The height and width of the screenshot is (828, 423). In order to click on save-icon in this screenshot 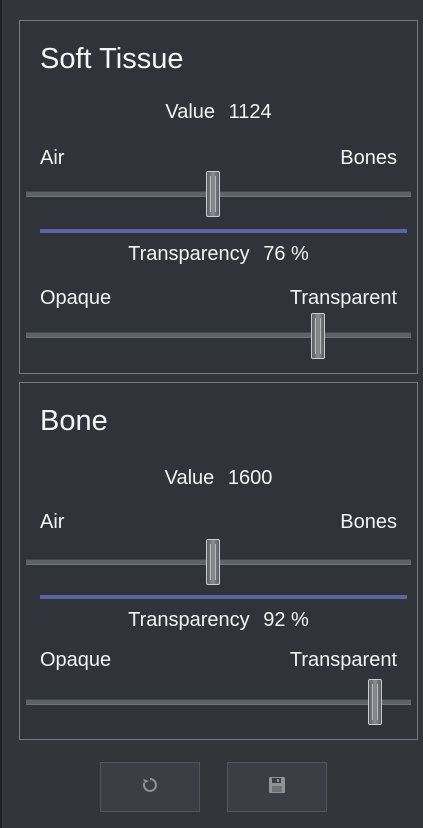, I will do `click(277, 787)`.